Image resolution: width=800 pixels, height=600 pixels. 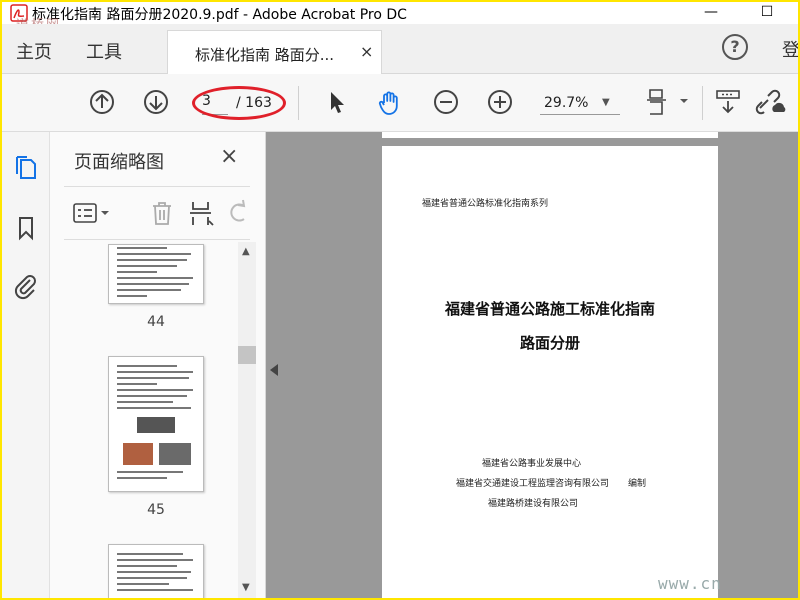 What do you see at coordinates (92, 213) in the screenshot?
I see `options-menu-icon` at bounding box center [92, 213].